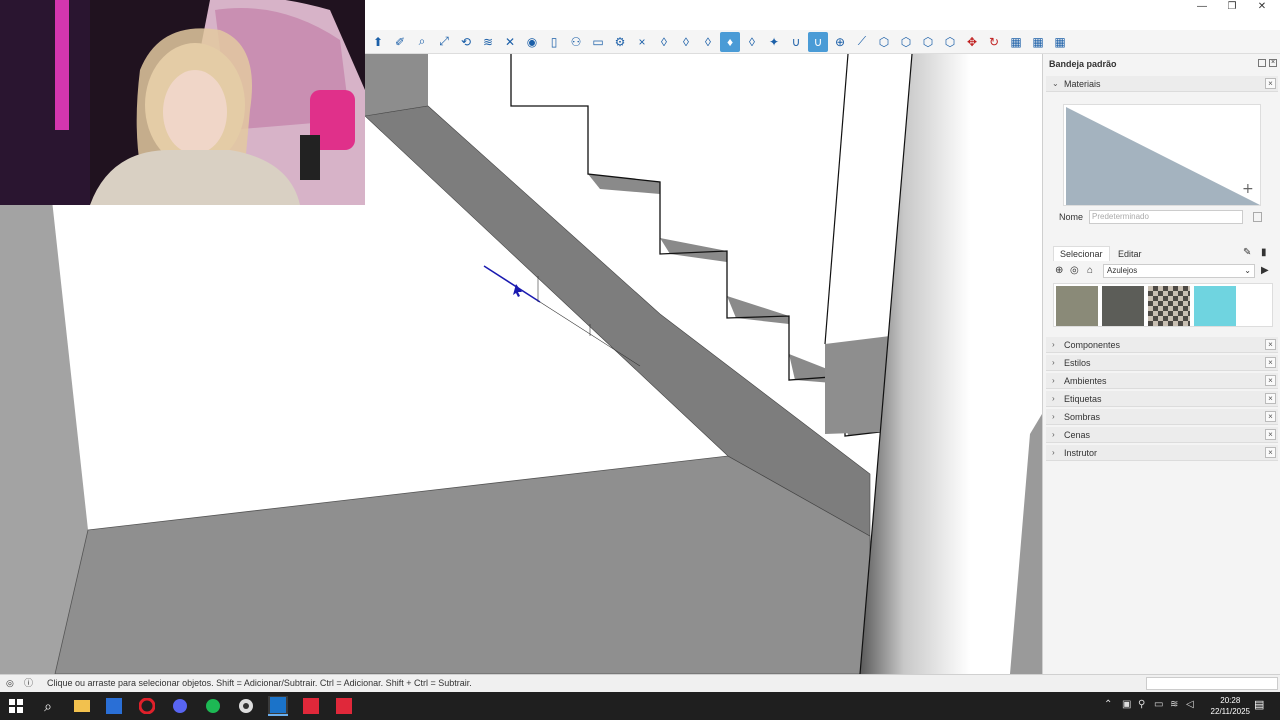  What do you see at coordinates (554, 42) in the screenshot?
I see `new-page-icon: ▯` at bounding box center [554, 42].